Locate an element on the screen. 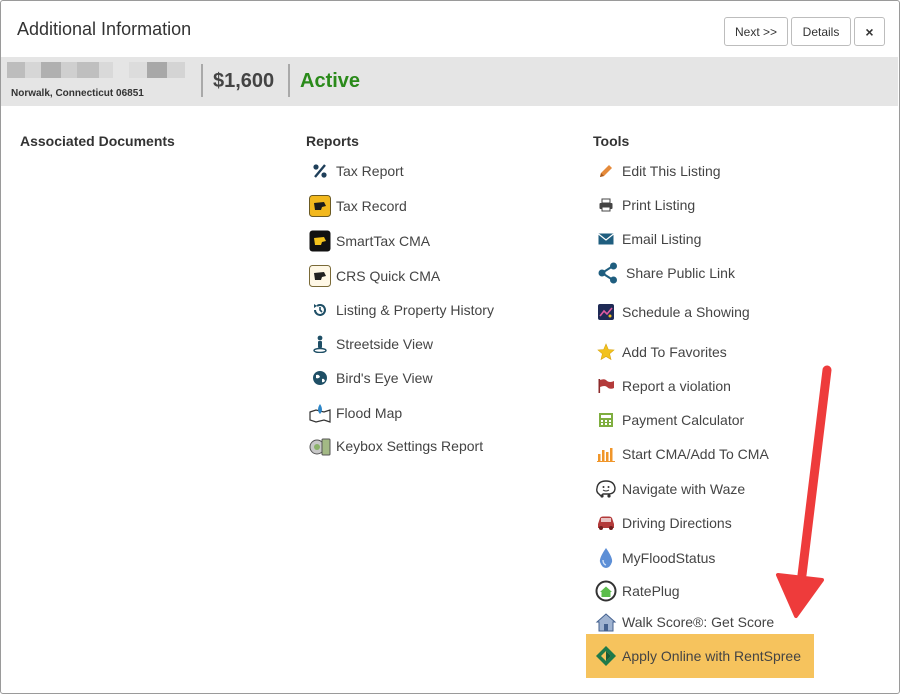 The width and height of the screenshot is (900, 694). tools-heading: Tools is located at coordinates (611, 141).